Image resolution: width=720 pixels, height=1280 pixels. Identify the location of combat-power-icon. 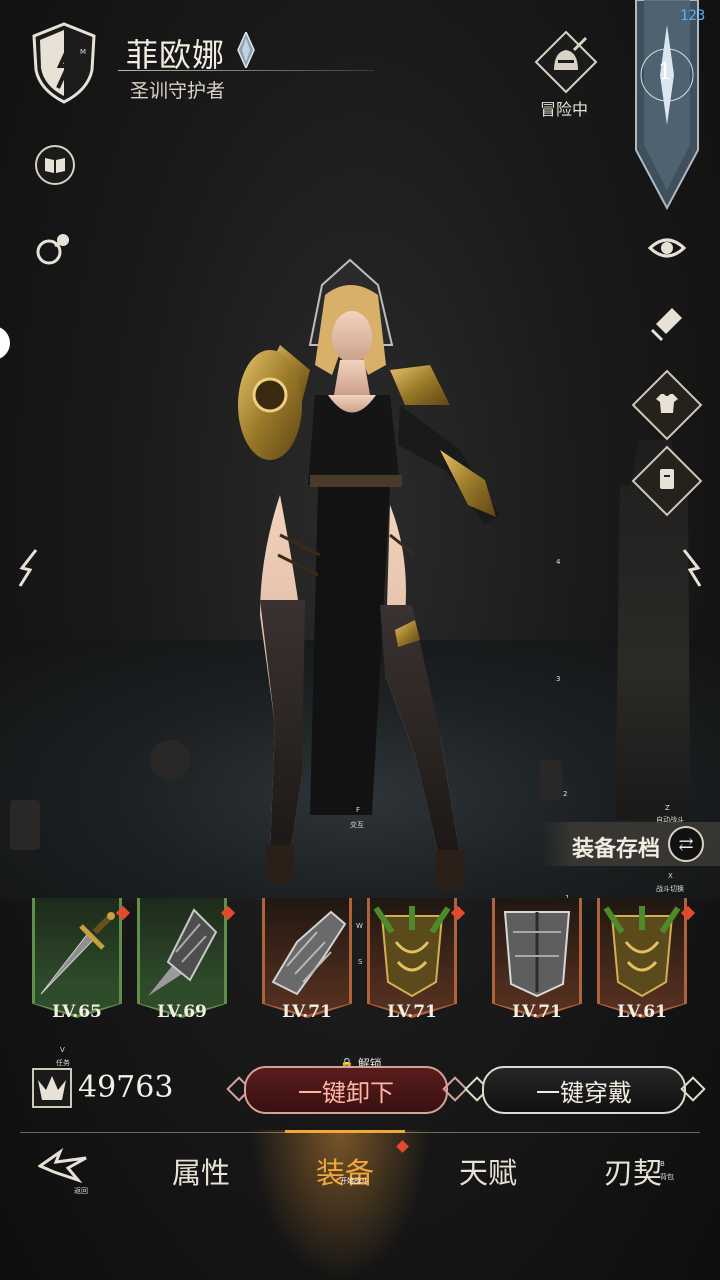
(52, 1088).